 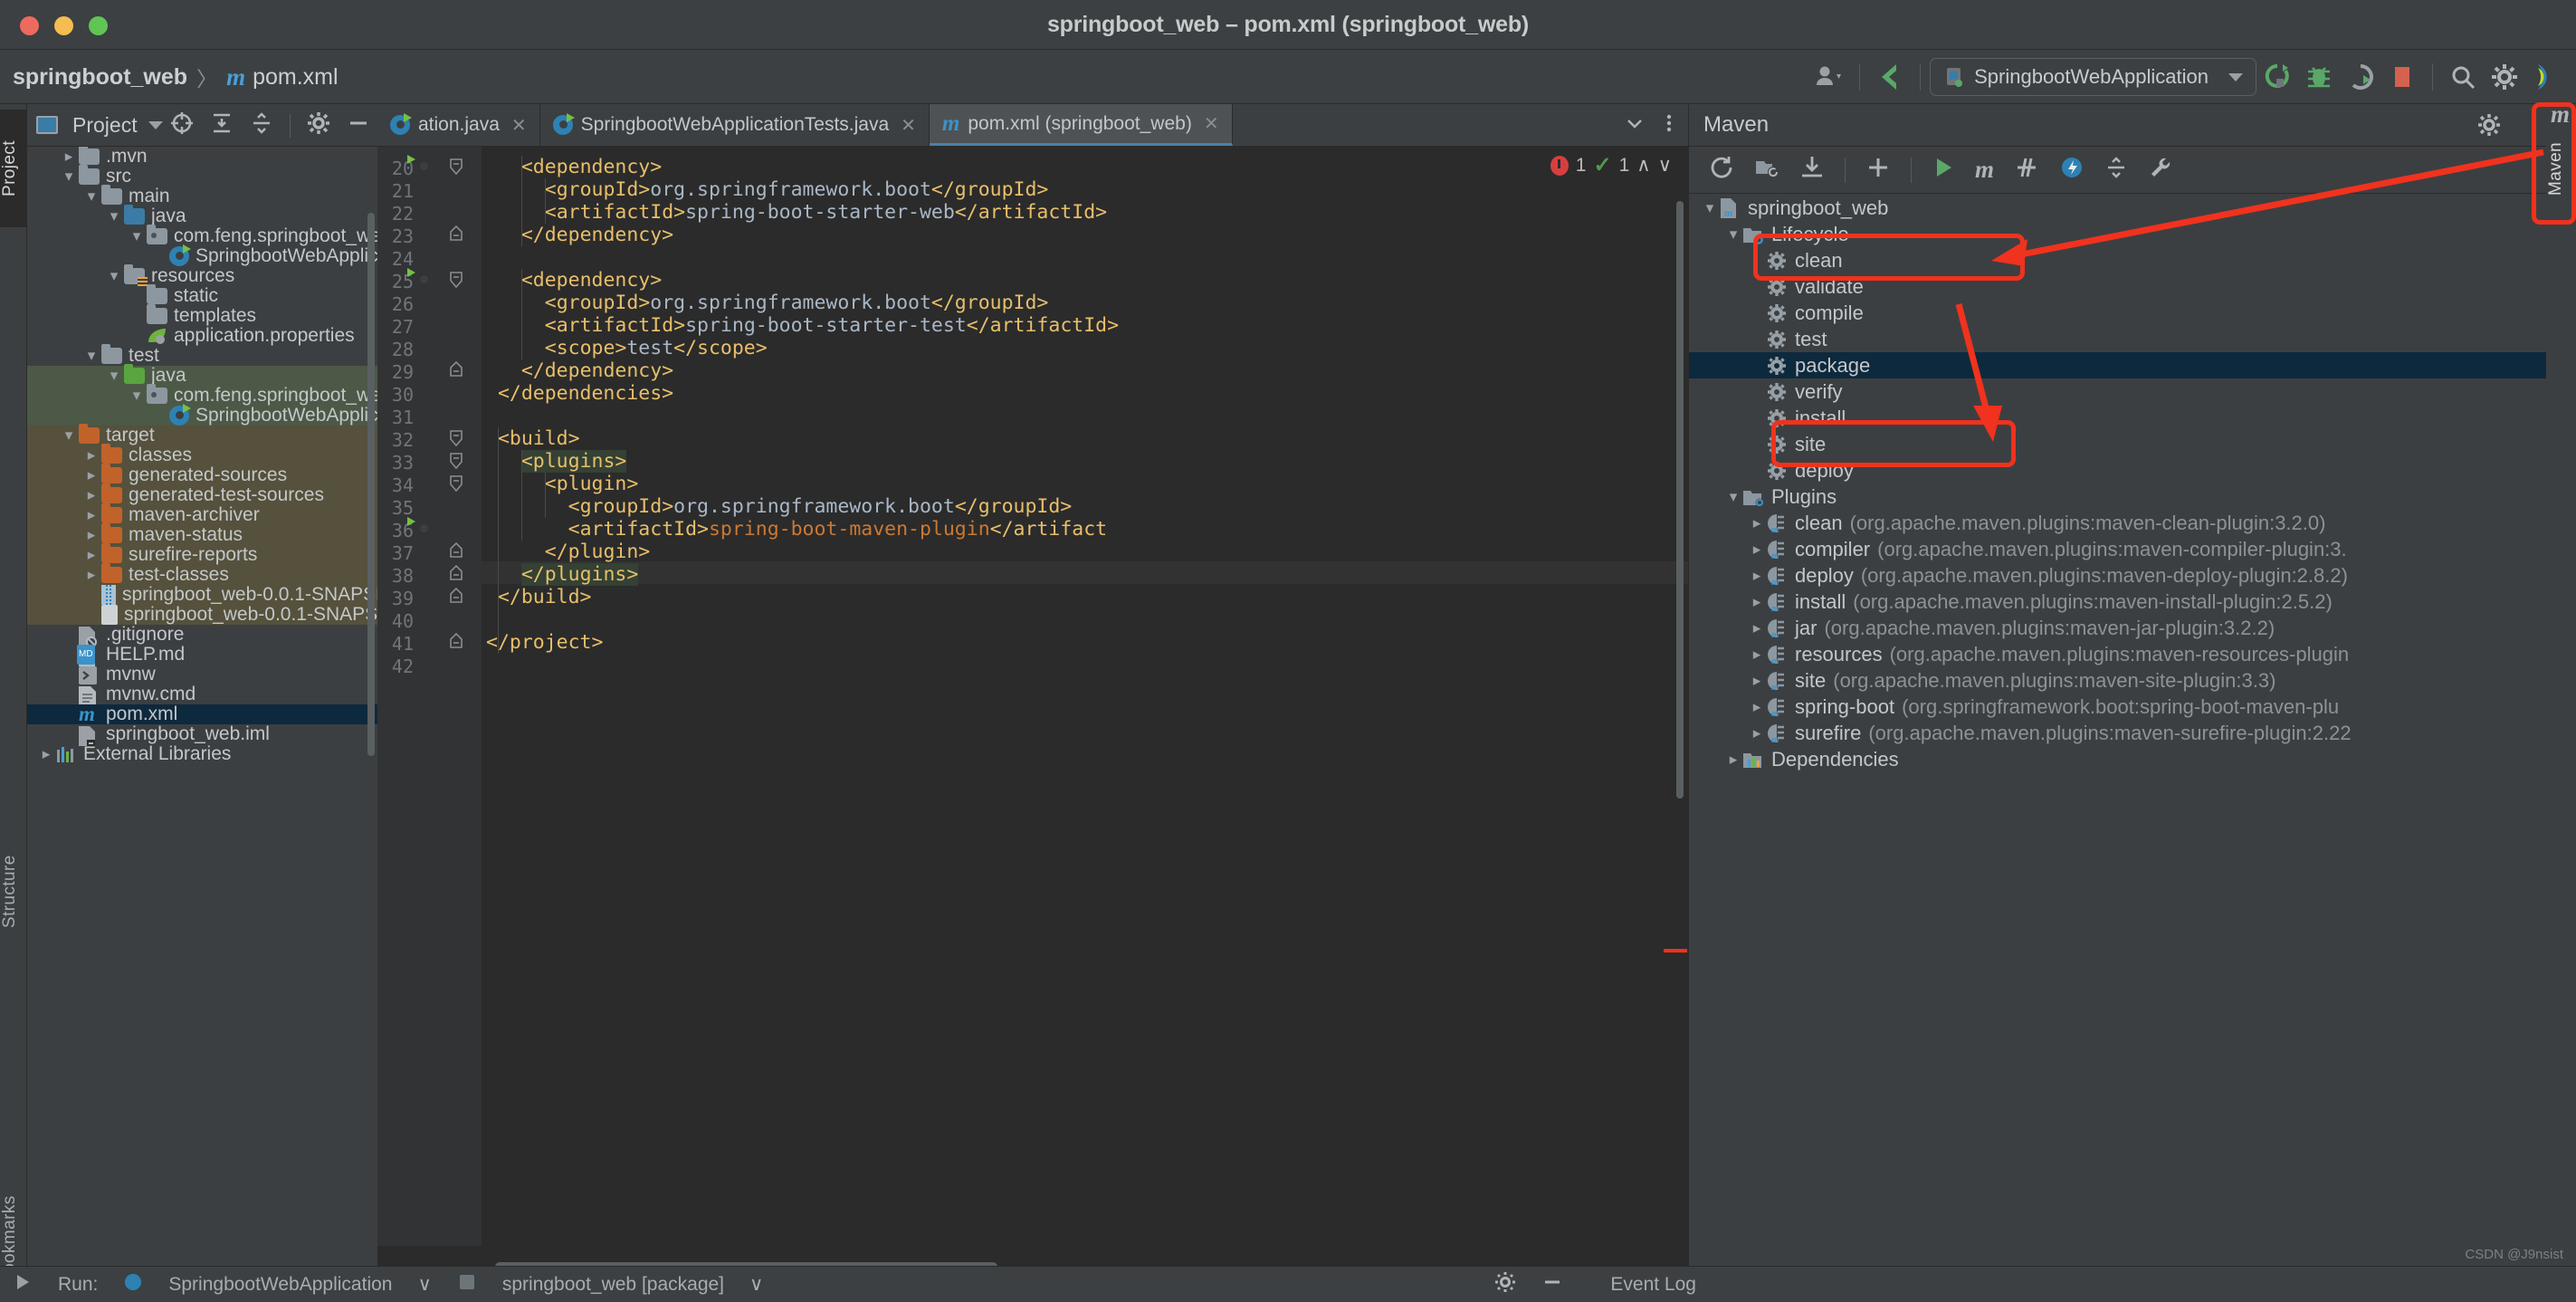 What do you see at coordinates (598, 552) in the screenshot?
I see `code-line: </plugin>` at bounding box center [598, 552].